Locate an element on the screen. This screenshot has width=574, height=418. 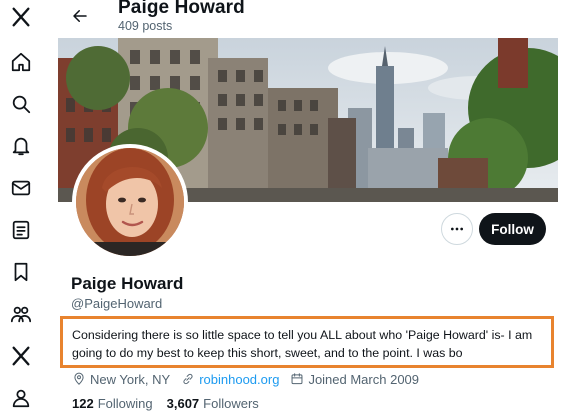
following-link: 122 Following is located at coordinates (112, 403).